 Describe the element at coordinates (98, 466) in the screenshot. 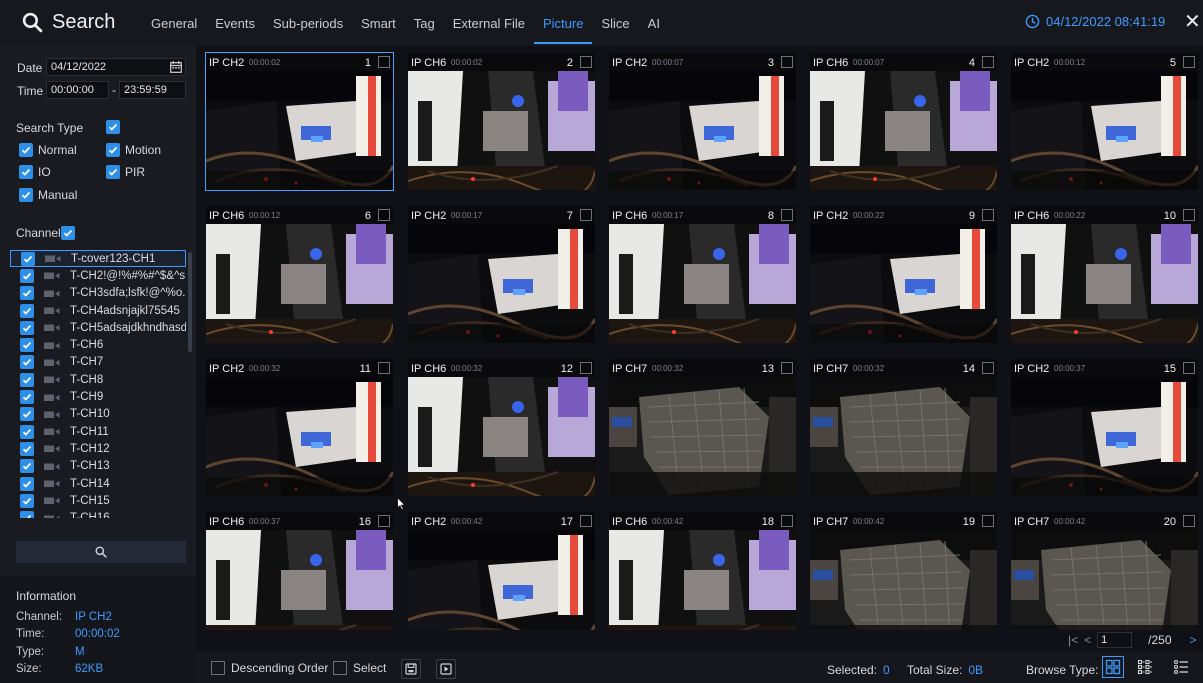

I see `channel-item: T-CH13` at that location.